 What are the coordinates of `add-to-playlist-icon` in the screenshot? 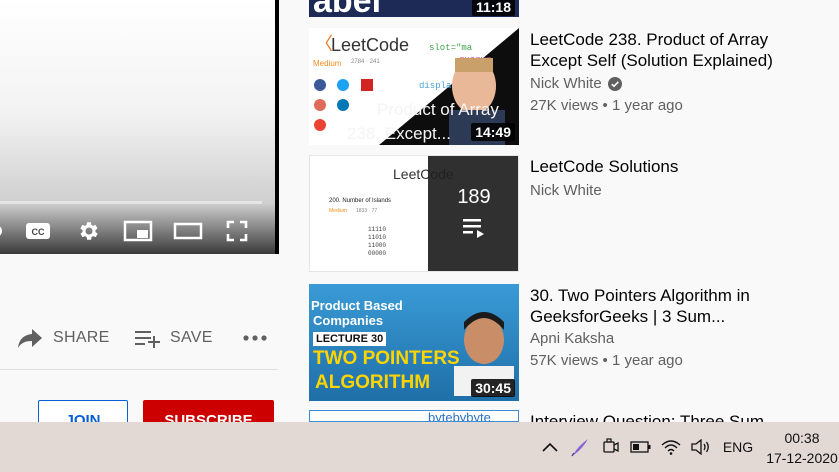 It's located at (147, 339).